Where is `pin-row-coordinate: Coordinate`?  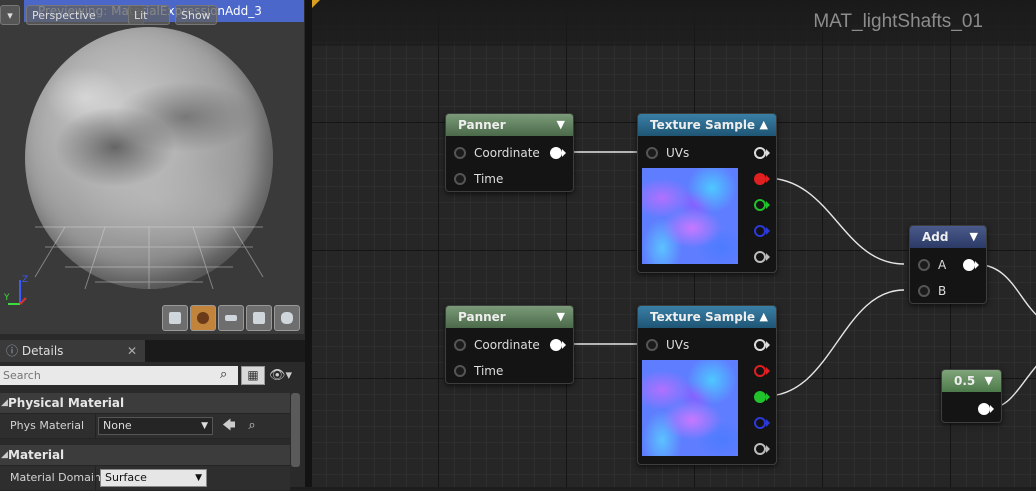
pin-row-coordinate: Coordinate is located at coordinates (509, 153).